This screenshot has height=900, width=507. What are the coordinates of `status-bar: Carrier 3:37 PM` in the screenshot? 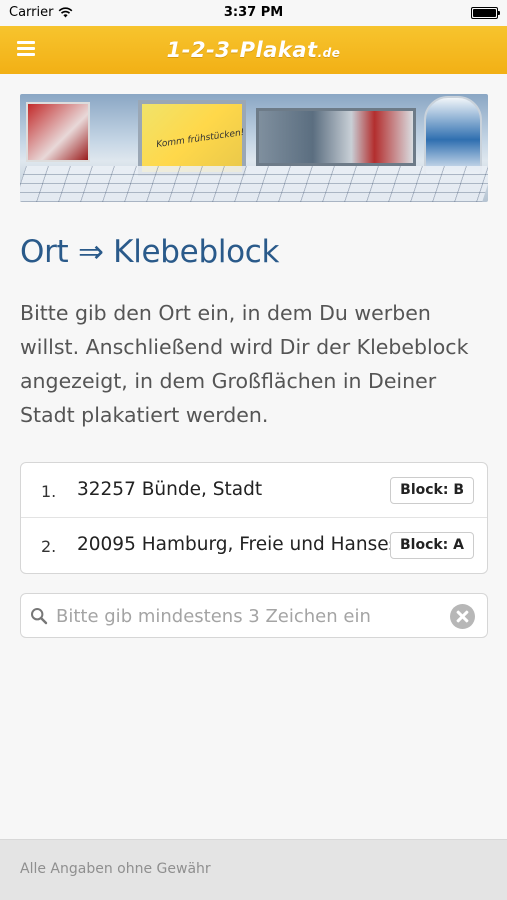 It's located at (253, 13).